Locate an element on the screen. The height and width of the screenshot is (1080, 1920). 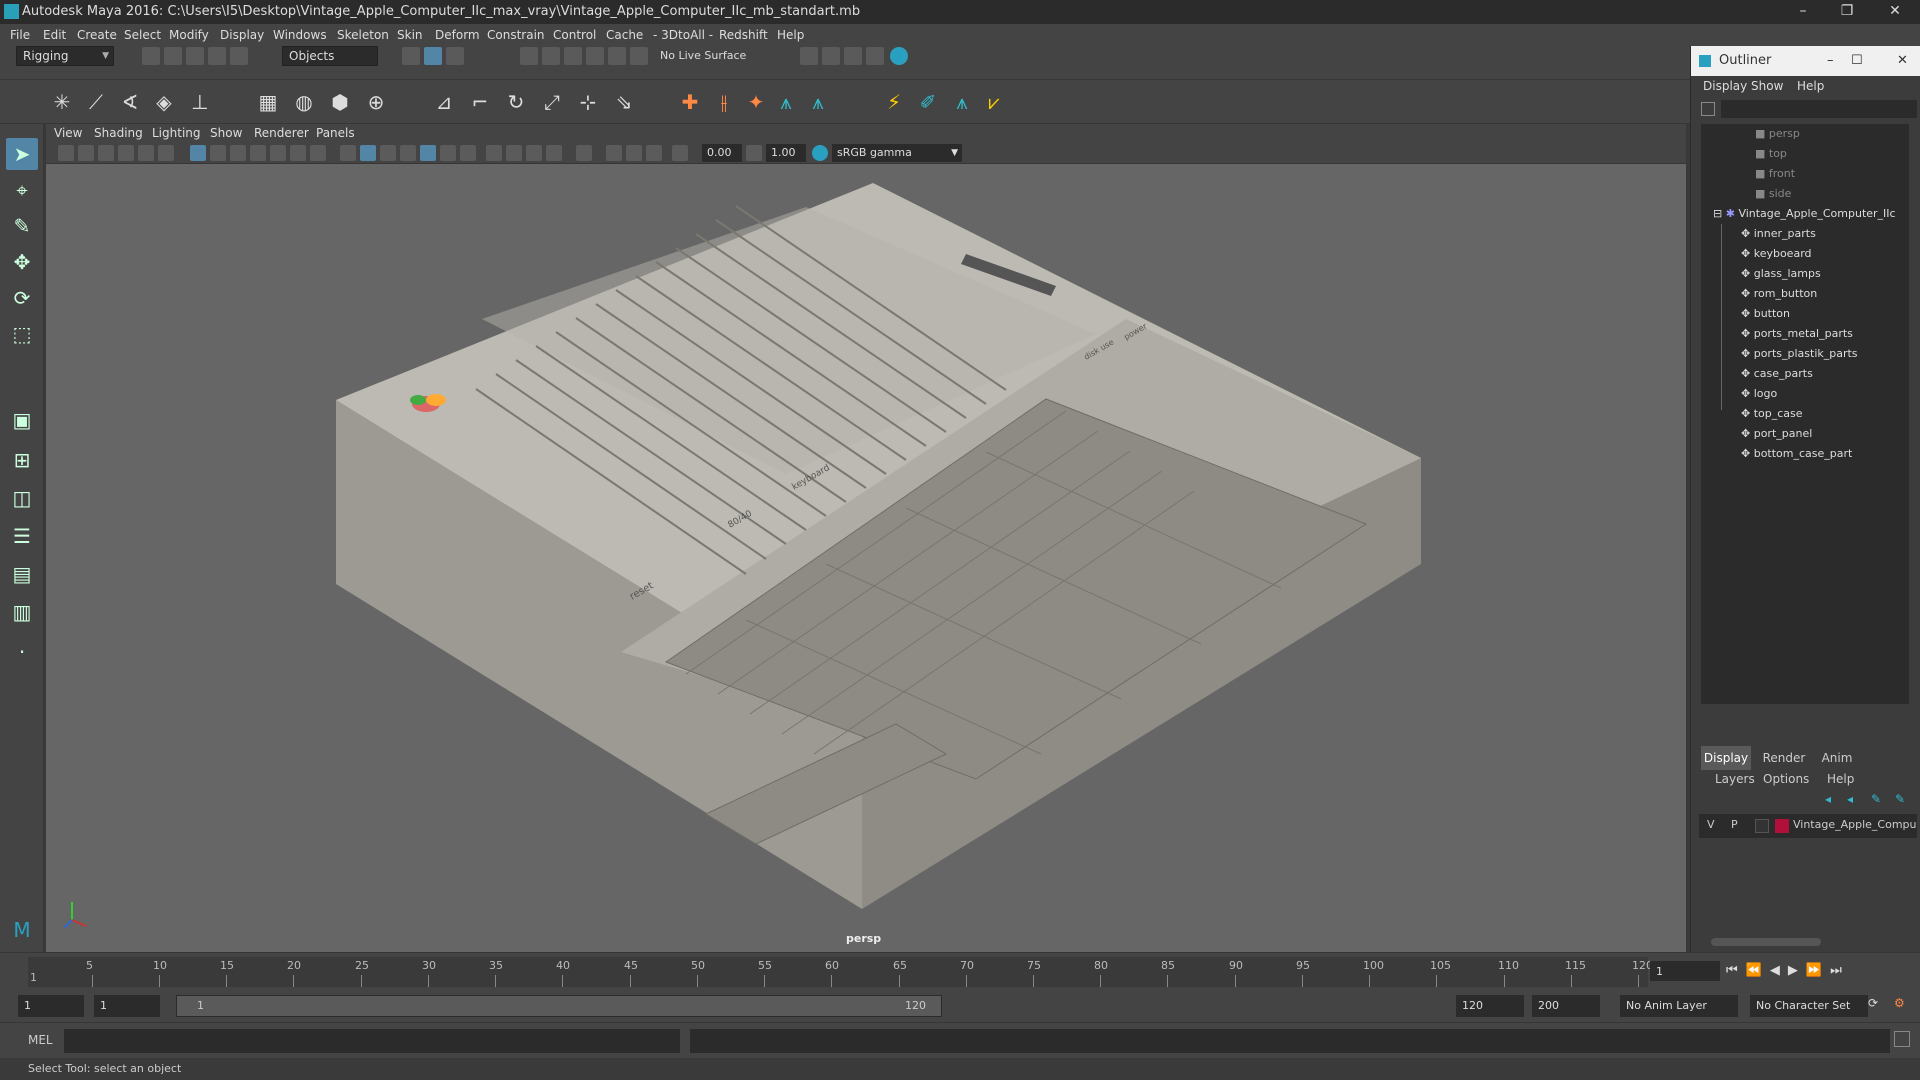
outliner-search-input is located at coordinates (1819, 109).